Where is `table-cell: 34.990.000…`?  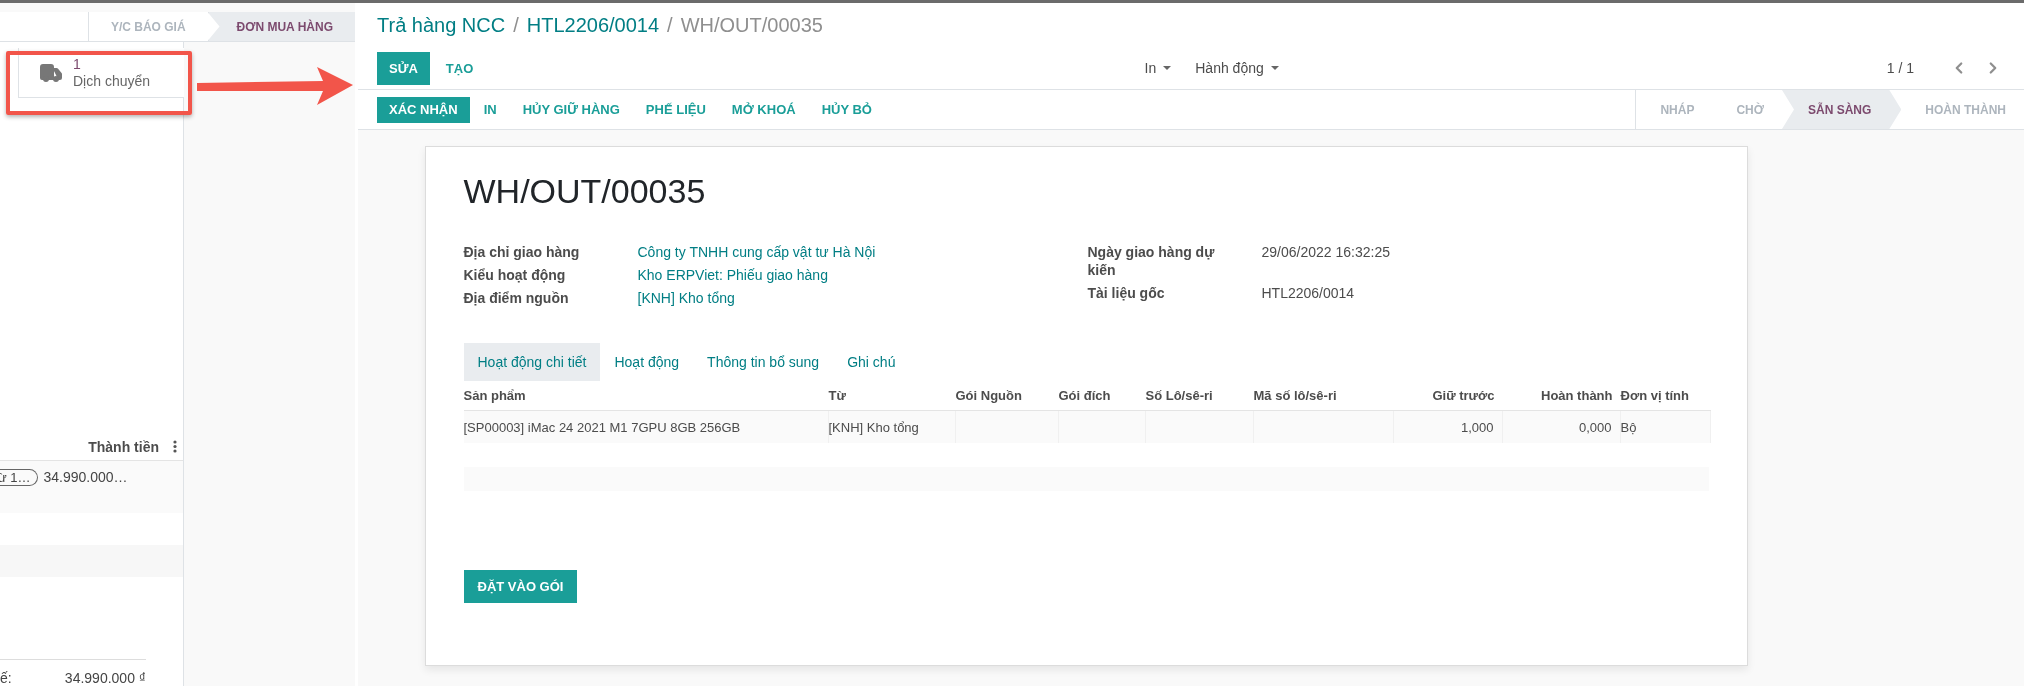
table-cell: 34.990.000… is located at coordinates (85, 477).